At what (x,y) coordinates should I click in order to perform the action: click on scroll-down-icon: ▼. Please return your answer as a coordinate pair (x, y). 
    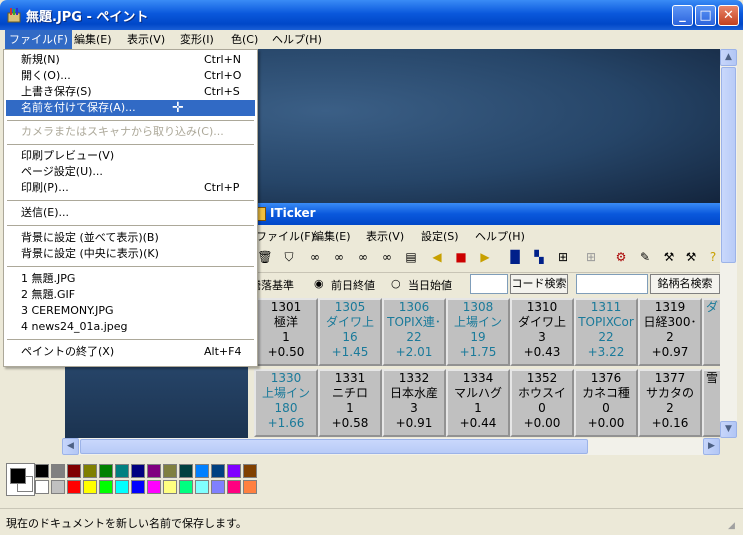
    Looking at the image, I should click on (728, 429).